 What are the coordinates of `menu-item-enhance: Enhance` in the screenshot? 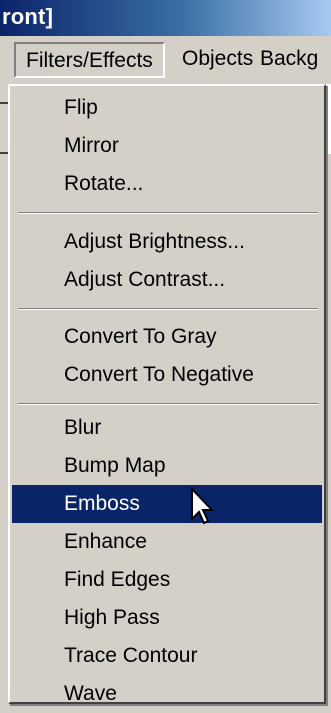 It's located at (167, 542).